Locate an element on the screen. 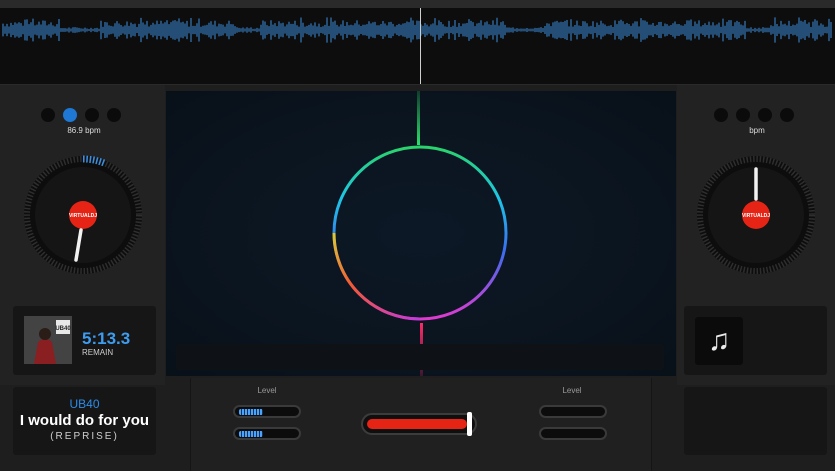  waveform-svg is located at coordinates (417, 30).